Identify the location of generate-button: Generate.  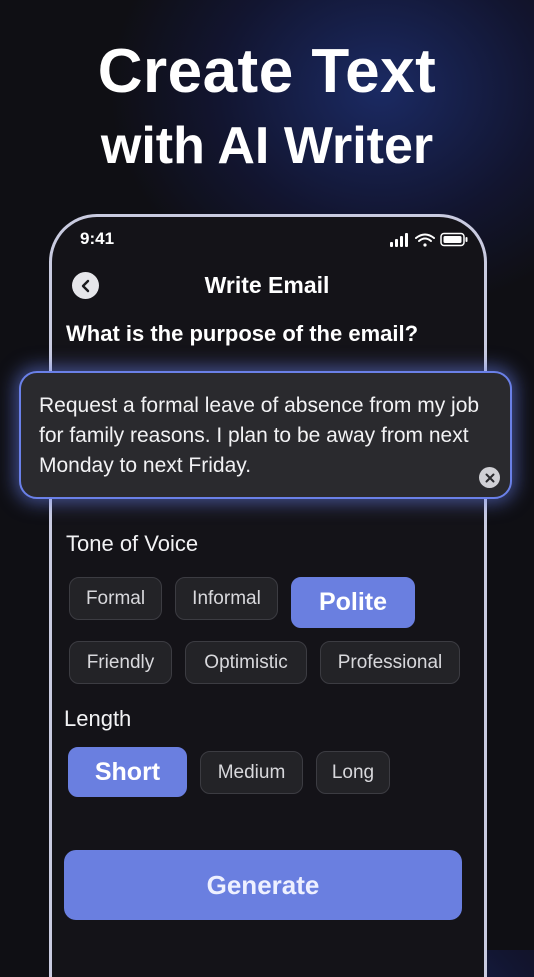
(263, 885).